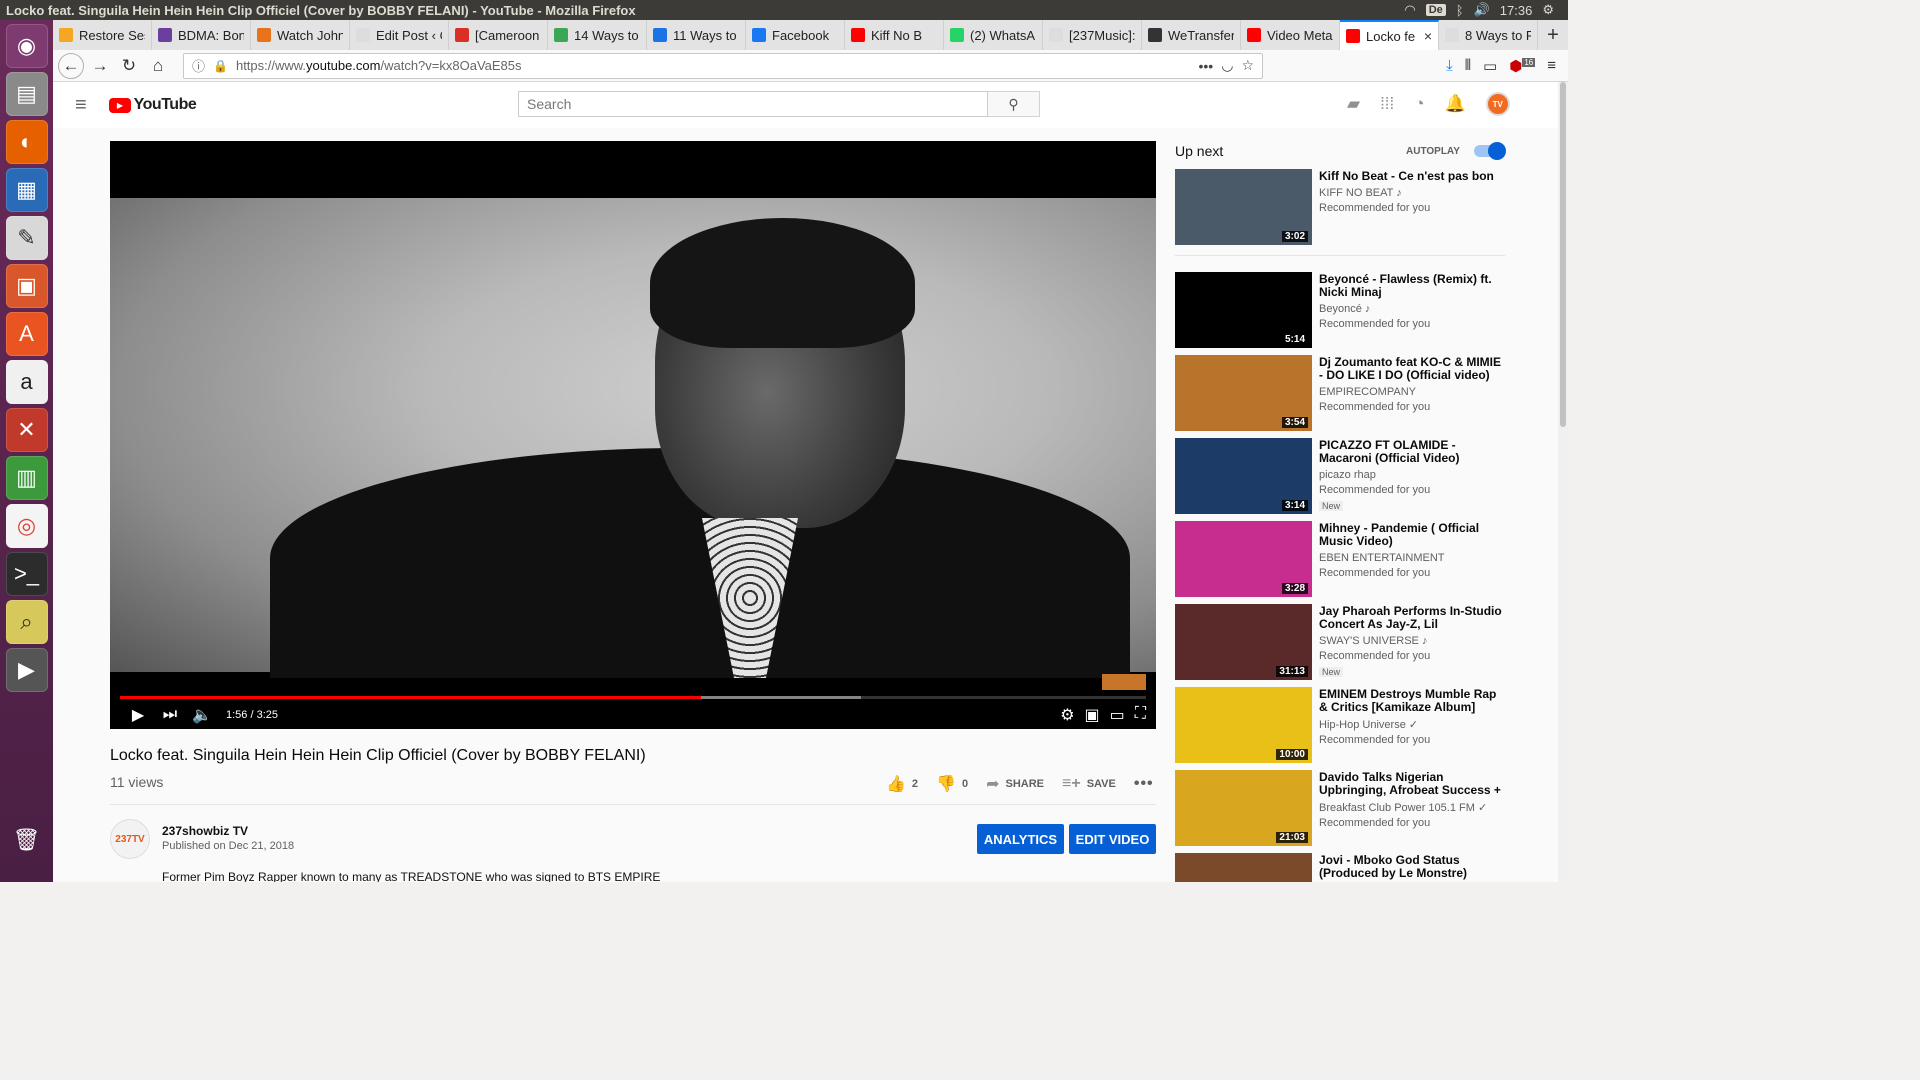 Image resolution: width=1920 pixels, height=1080 pixels. What do you see at coordinates (1460, 10) in the screenshot?
I see `bluetooth-icon: ᛒ` at bounding box center [1460, 10].